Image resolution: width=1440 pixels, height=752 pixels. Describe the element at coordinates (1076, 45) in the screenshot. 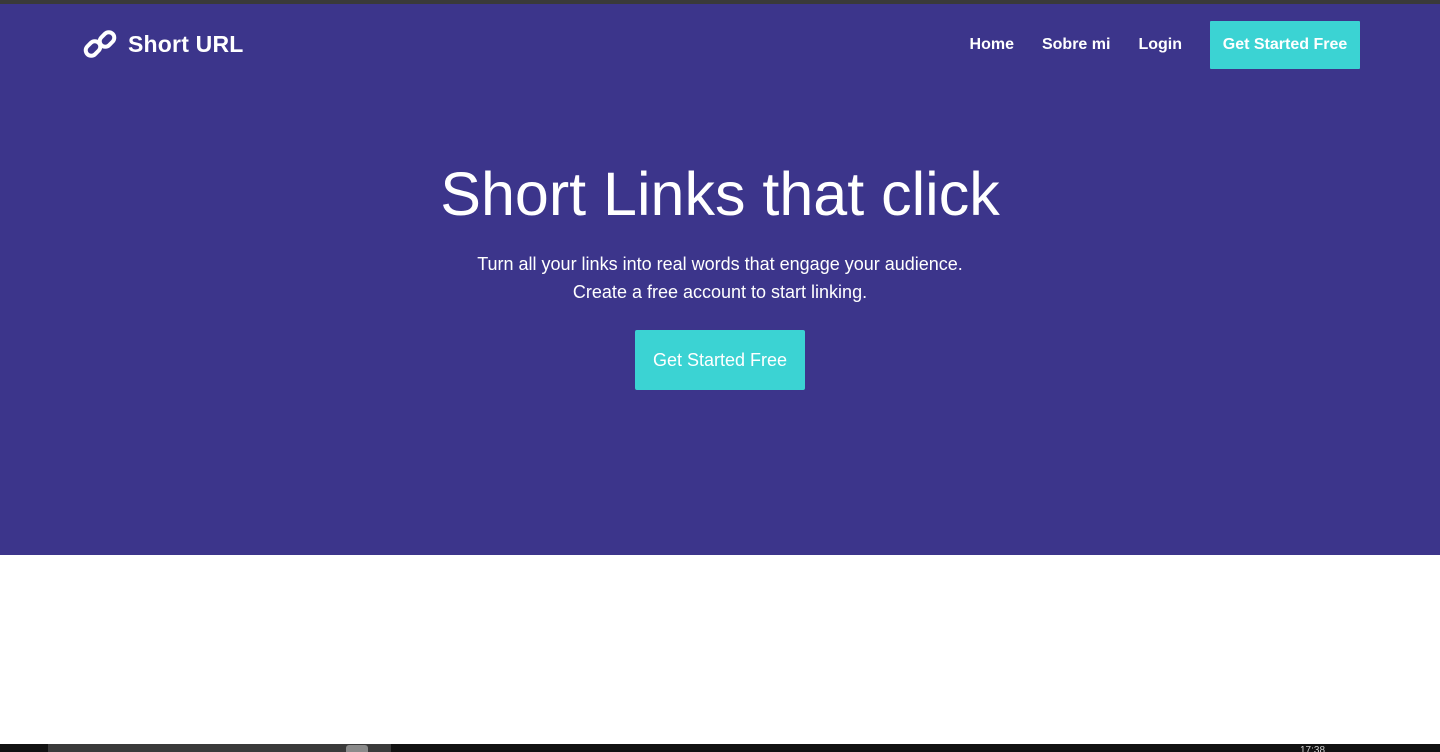

I see `nav-link-sobre-mi: Sobre mi` at that location.